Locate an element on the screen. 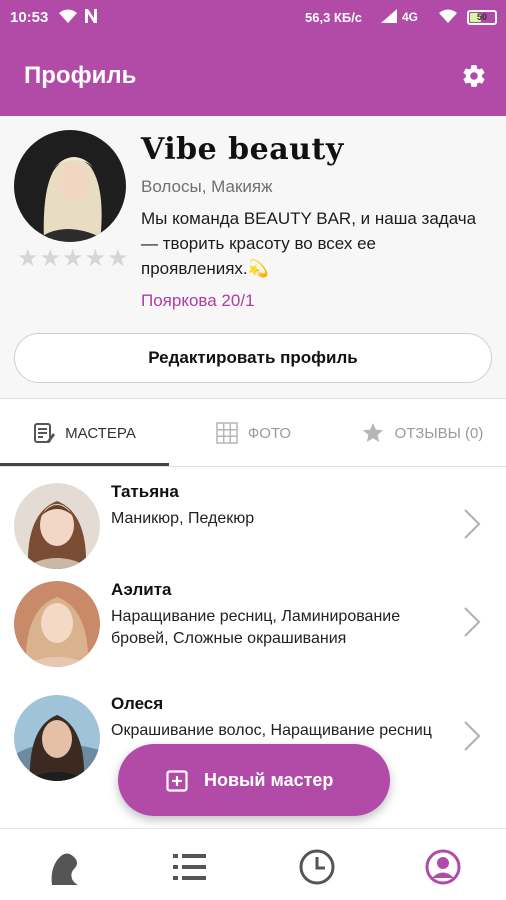  notification-n-icon is located at coordinates (91, 16).